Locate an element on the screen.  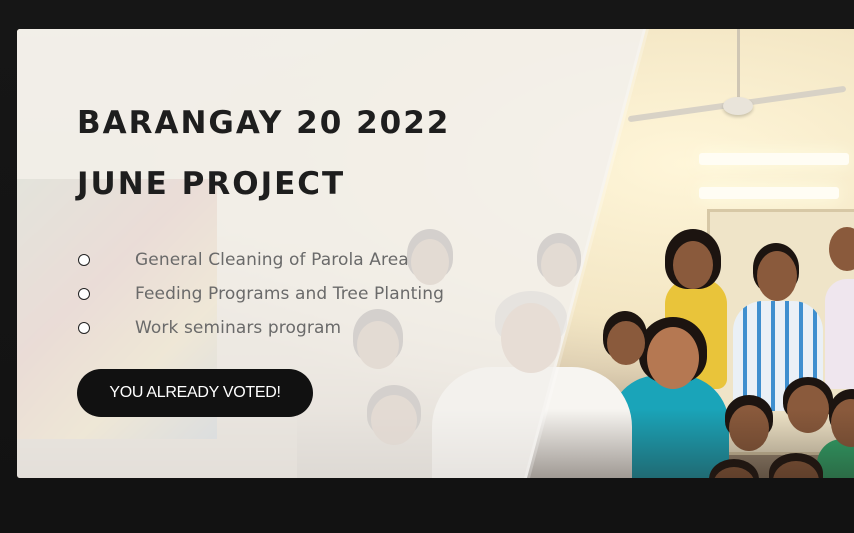
option-label: Feeding Programs and Tree Planting is located at coordinates (289, 294).